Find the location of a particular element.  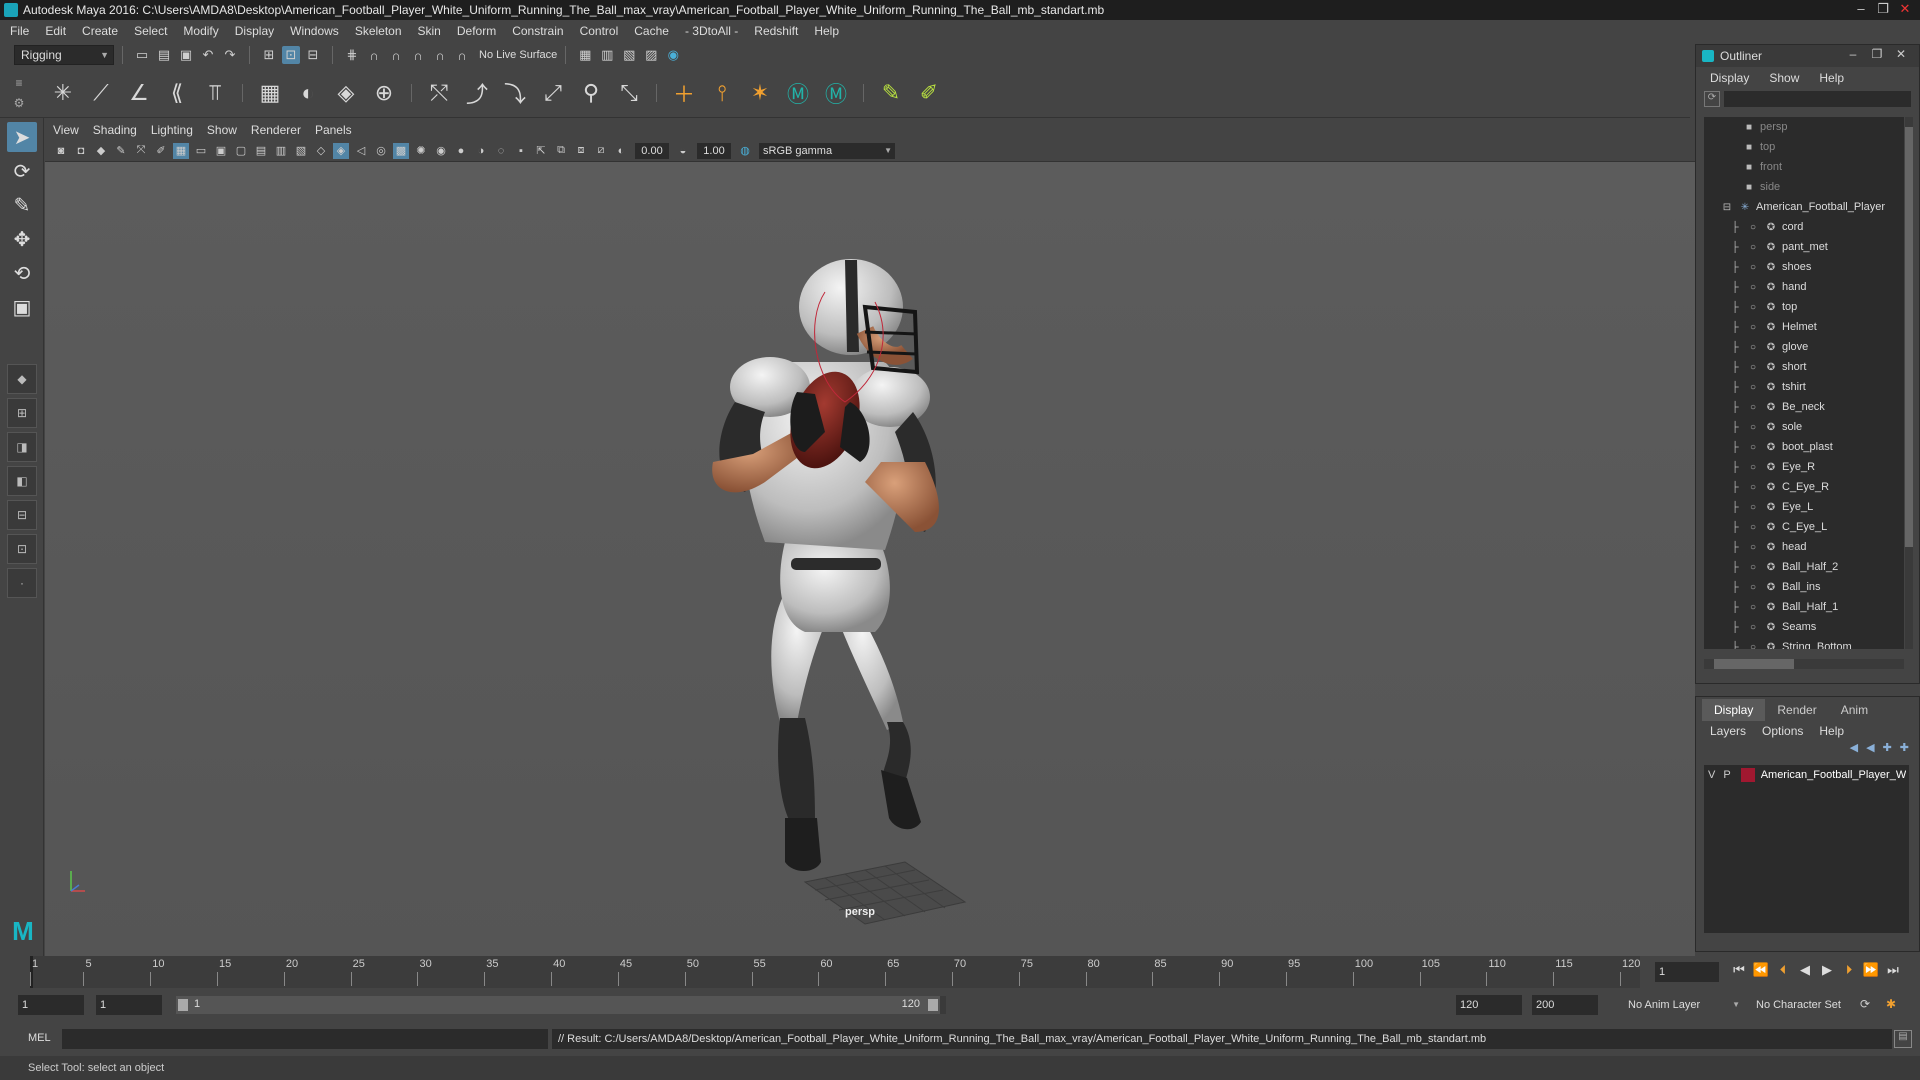

rotate-tool-icon: ⟲ is located at coordinates (22, 273).